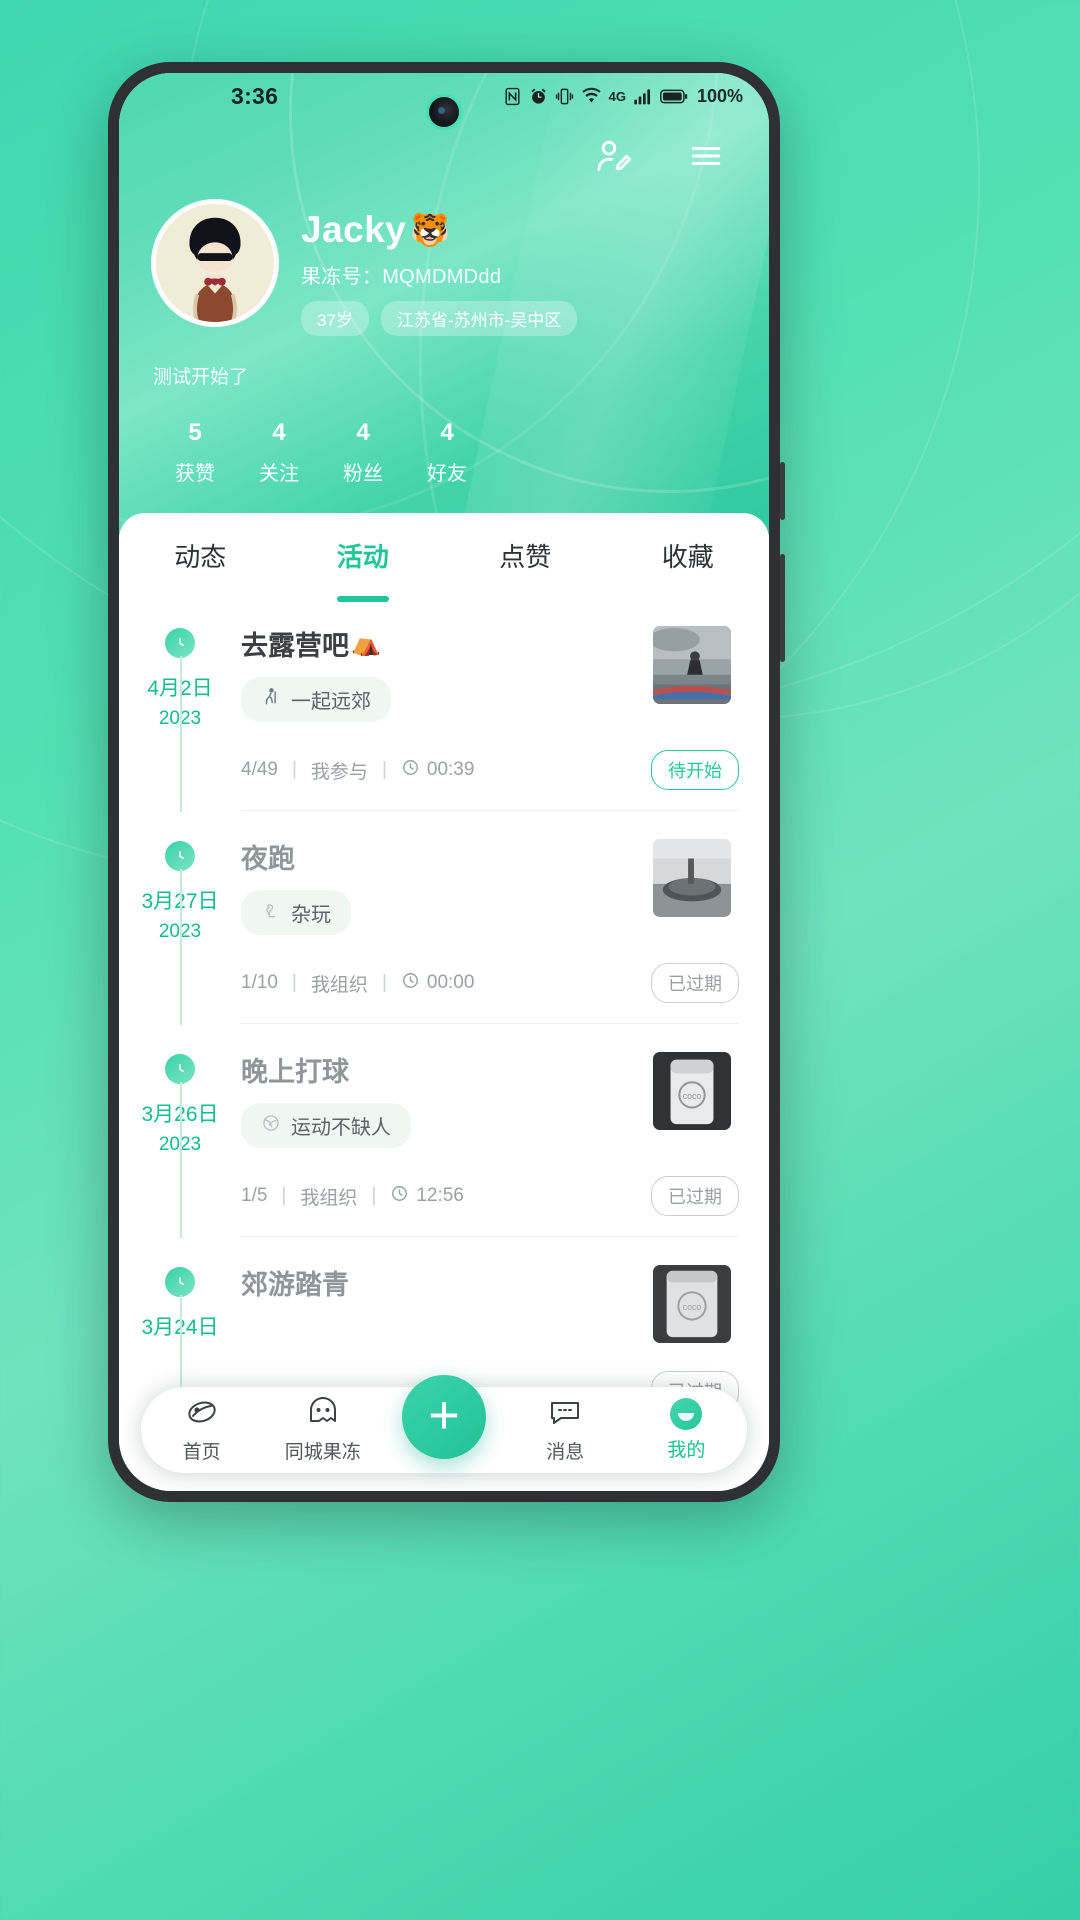 The image size is (1080, 1920). I want to click on stat-label: 粉丝, so click(363, 474).